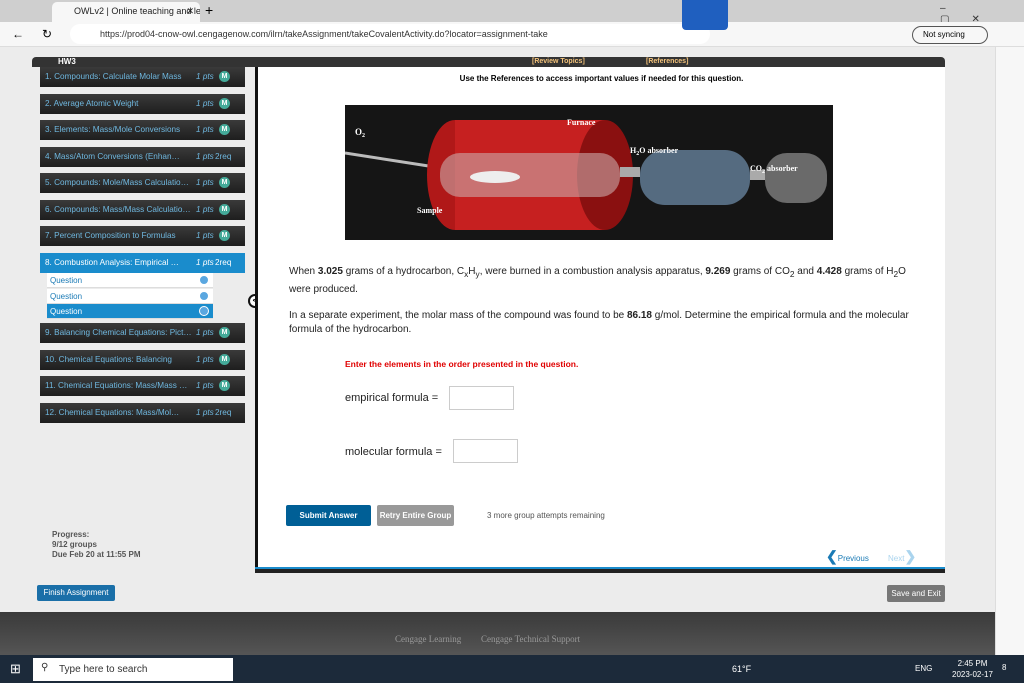 This screenshot has height=683, width=1024. I want to click on notifications-badge: 8, so click(1004, 667).